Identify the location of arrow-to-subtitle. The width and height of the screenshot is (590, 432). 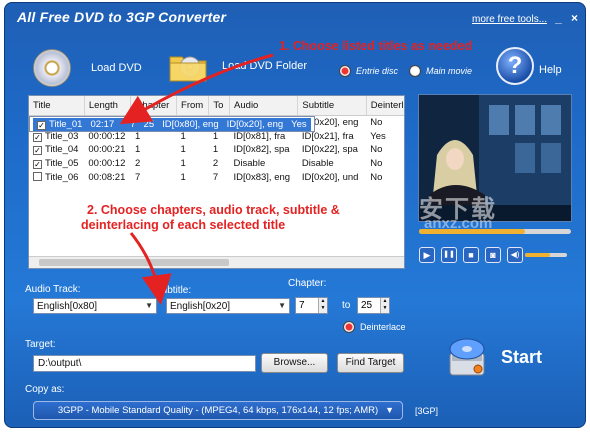
(150, 268).